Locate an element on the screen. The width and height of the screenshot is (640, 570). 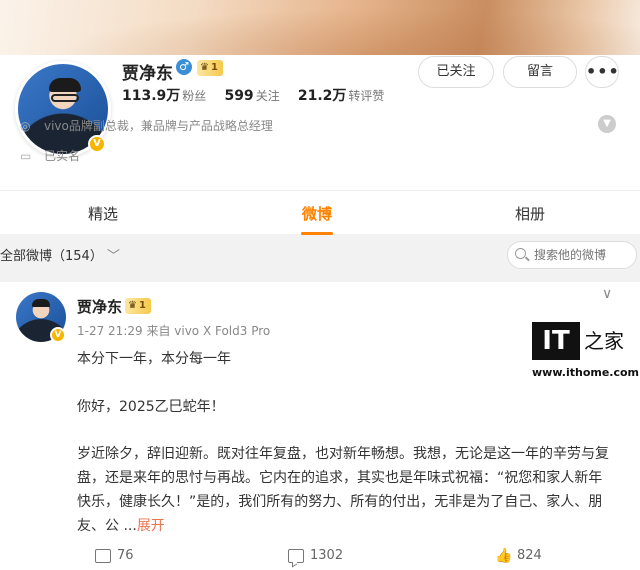
male-icon: ♂ is located at coordinates (184, 67).